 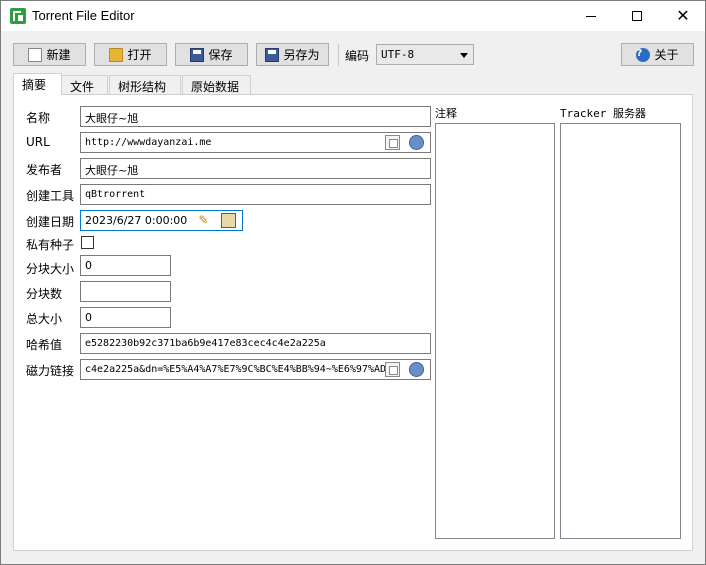 What do you see at coordinates (84, 84) in the screenshot?
I see `tab-files: 文件` at bounding box center [84, 84].